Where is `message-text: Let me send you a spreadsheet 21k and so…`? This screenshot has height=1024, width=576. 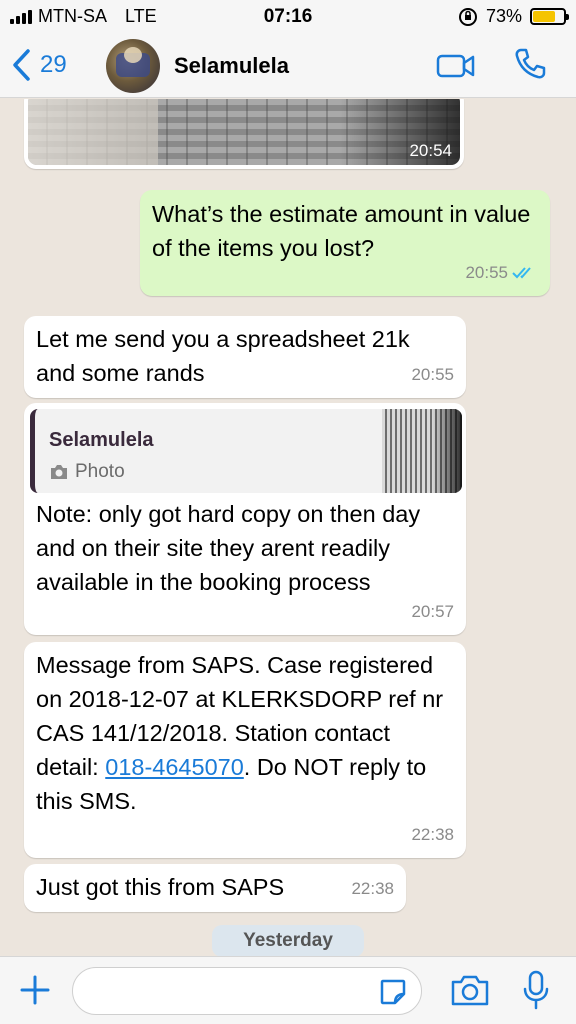
message-text: Let me send you a spreadsheet 21k and so… is located at coordinates (223, 356).